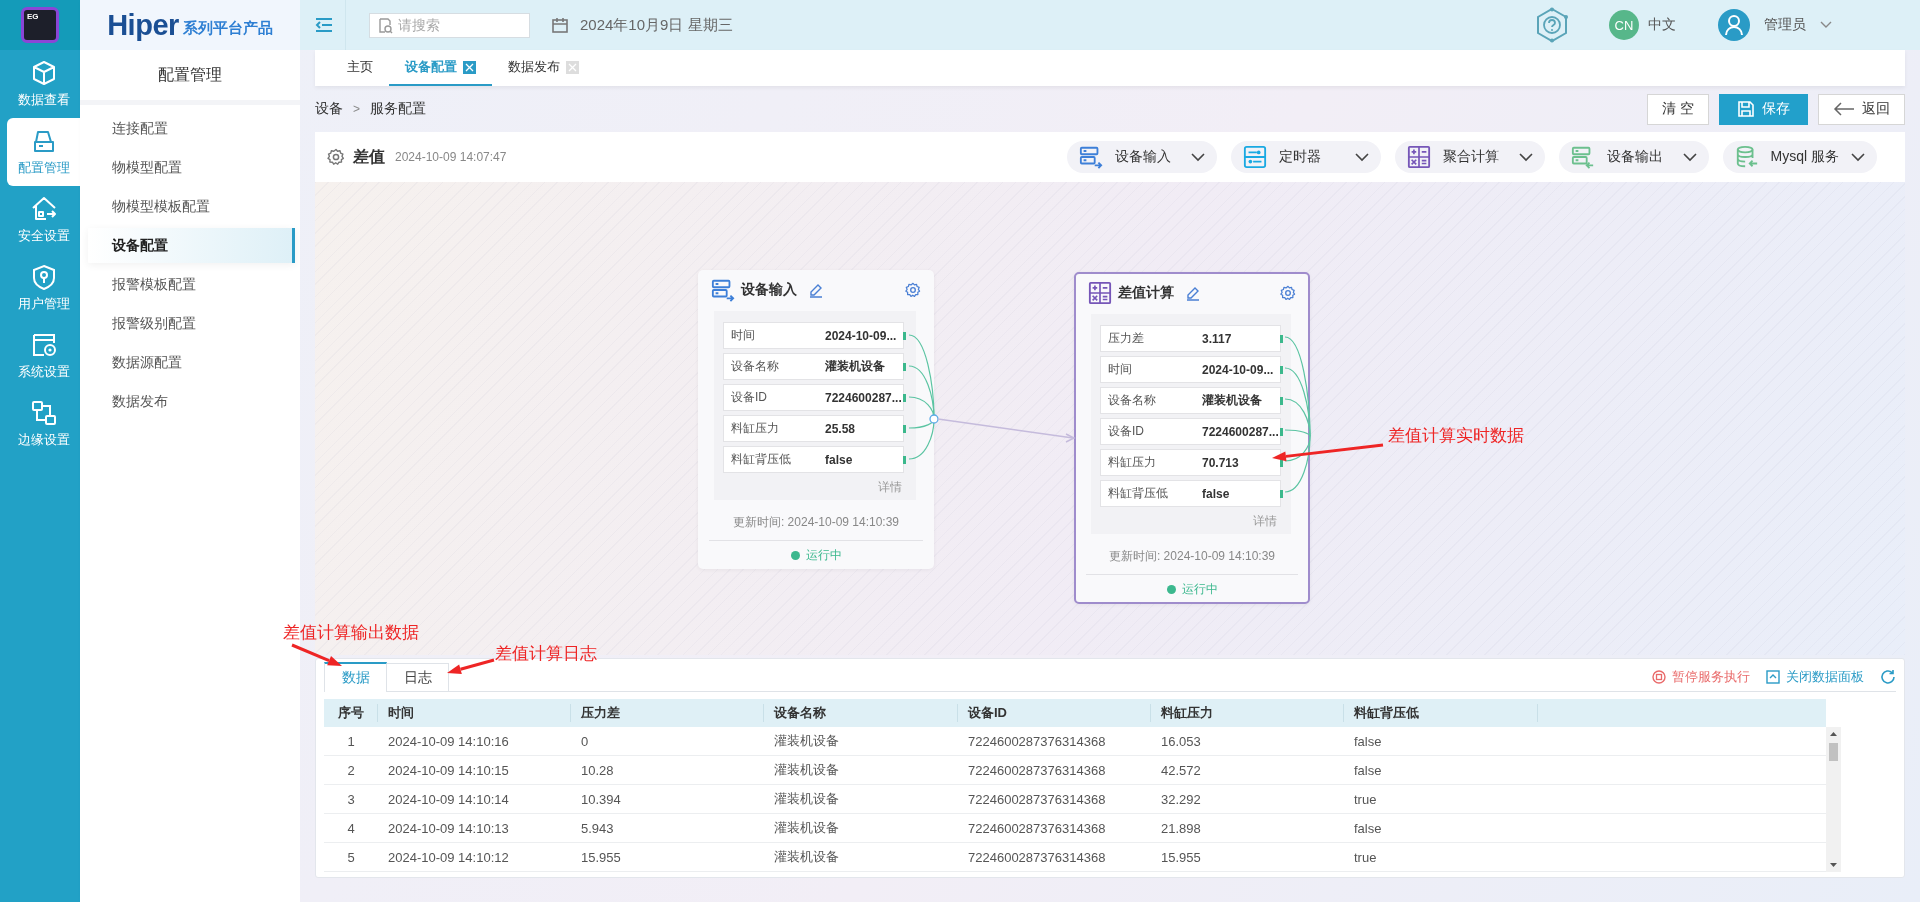 This screenshot has width=1920, height=902. I want to click on table-cell-text: 15.955, so click(601, 857).